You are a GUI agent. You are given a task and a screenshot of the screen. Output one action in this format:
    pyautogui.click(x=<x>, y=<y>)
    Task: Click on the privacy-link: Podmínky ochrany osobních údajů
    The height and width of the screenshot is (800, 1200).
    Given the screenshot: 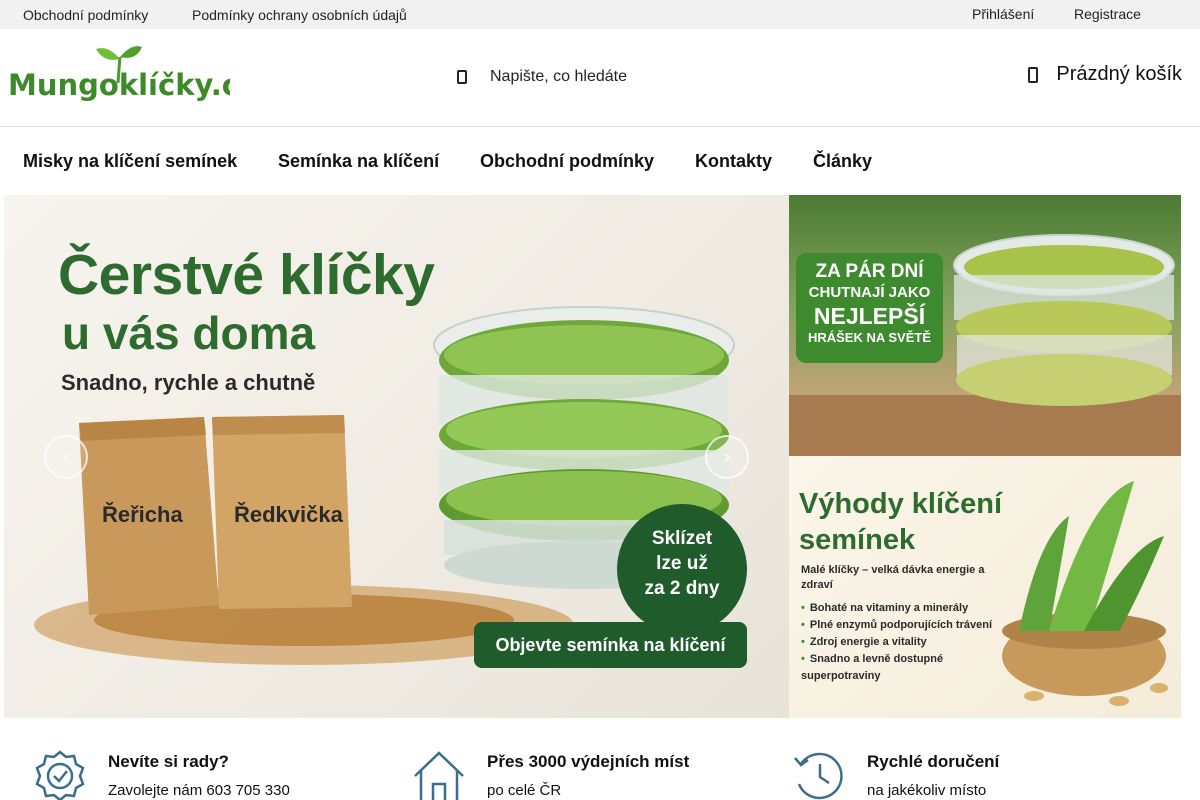 What is the action you would take?
    pyautogui.click(x=299, y=15)
    